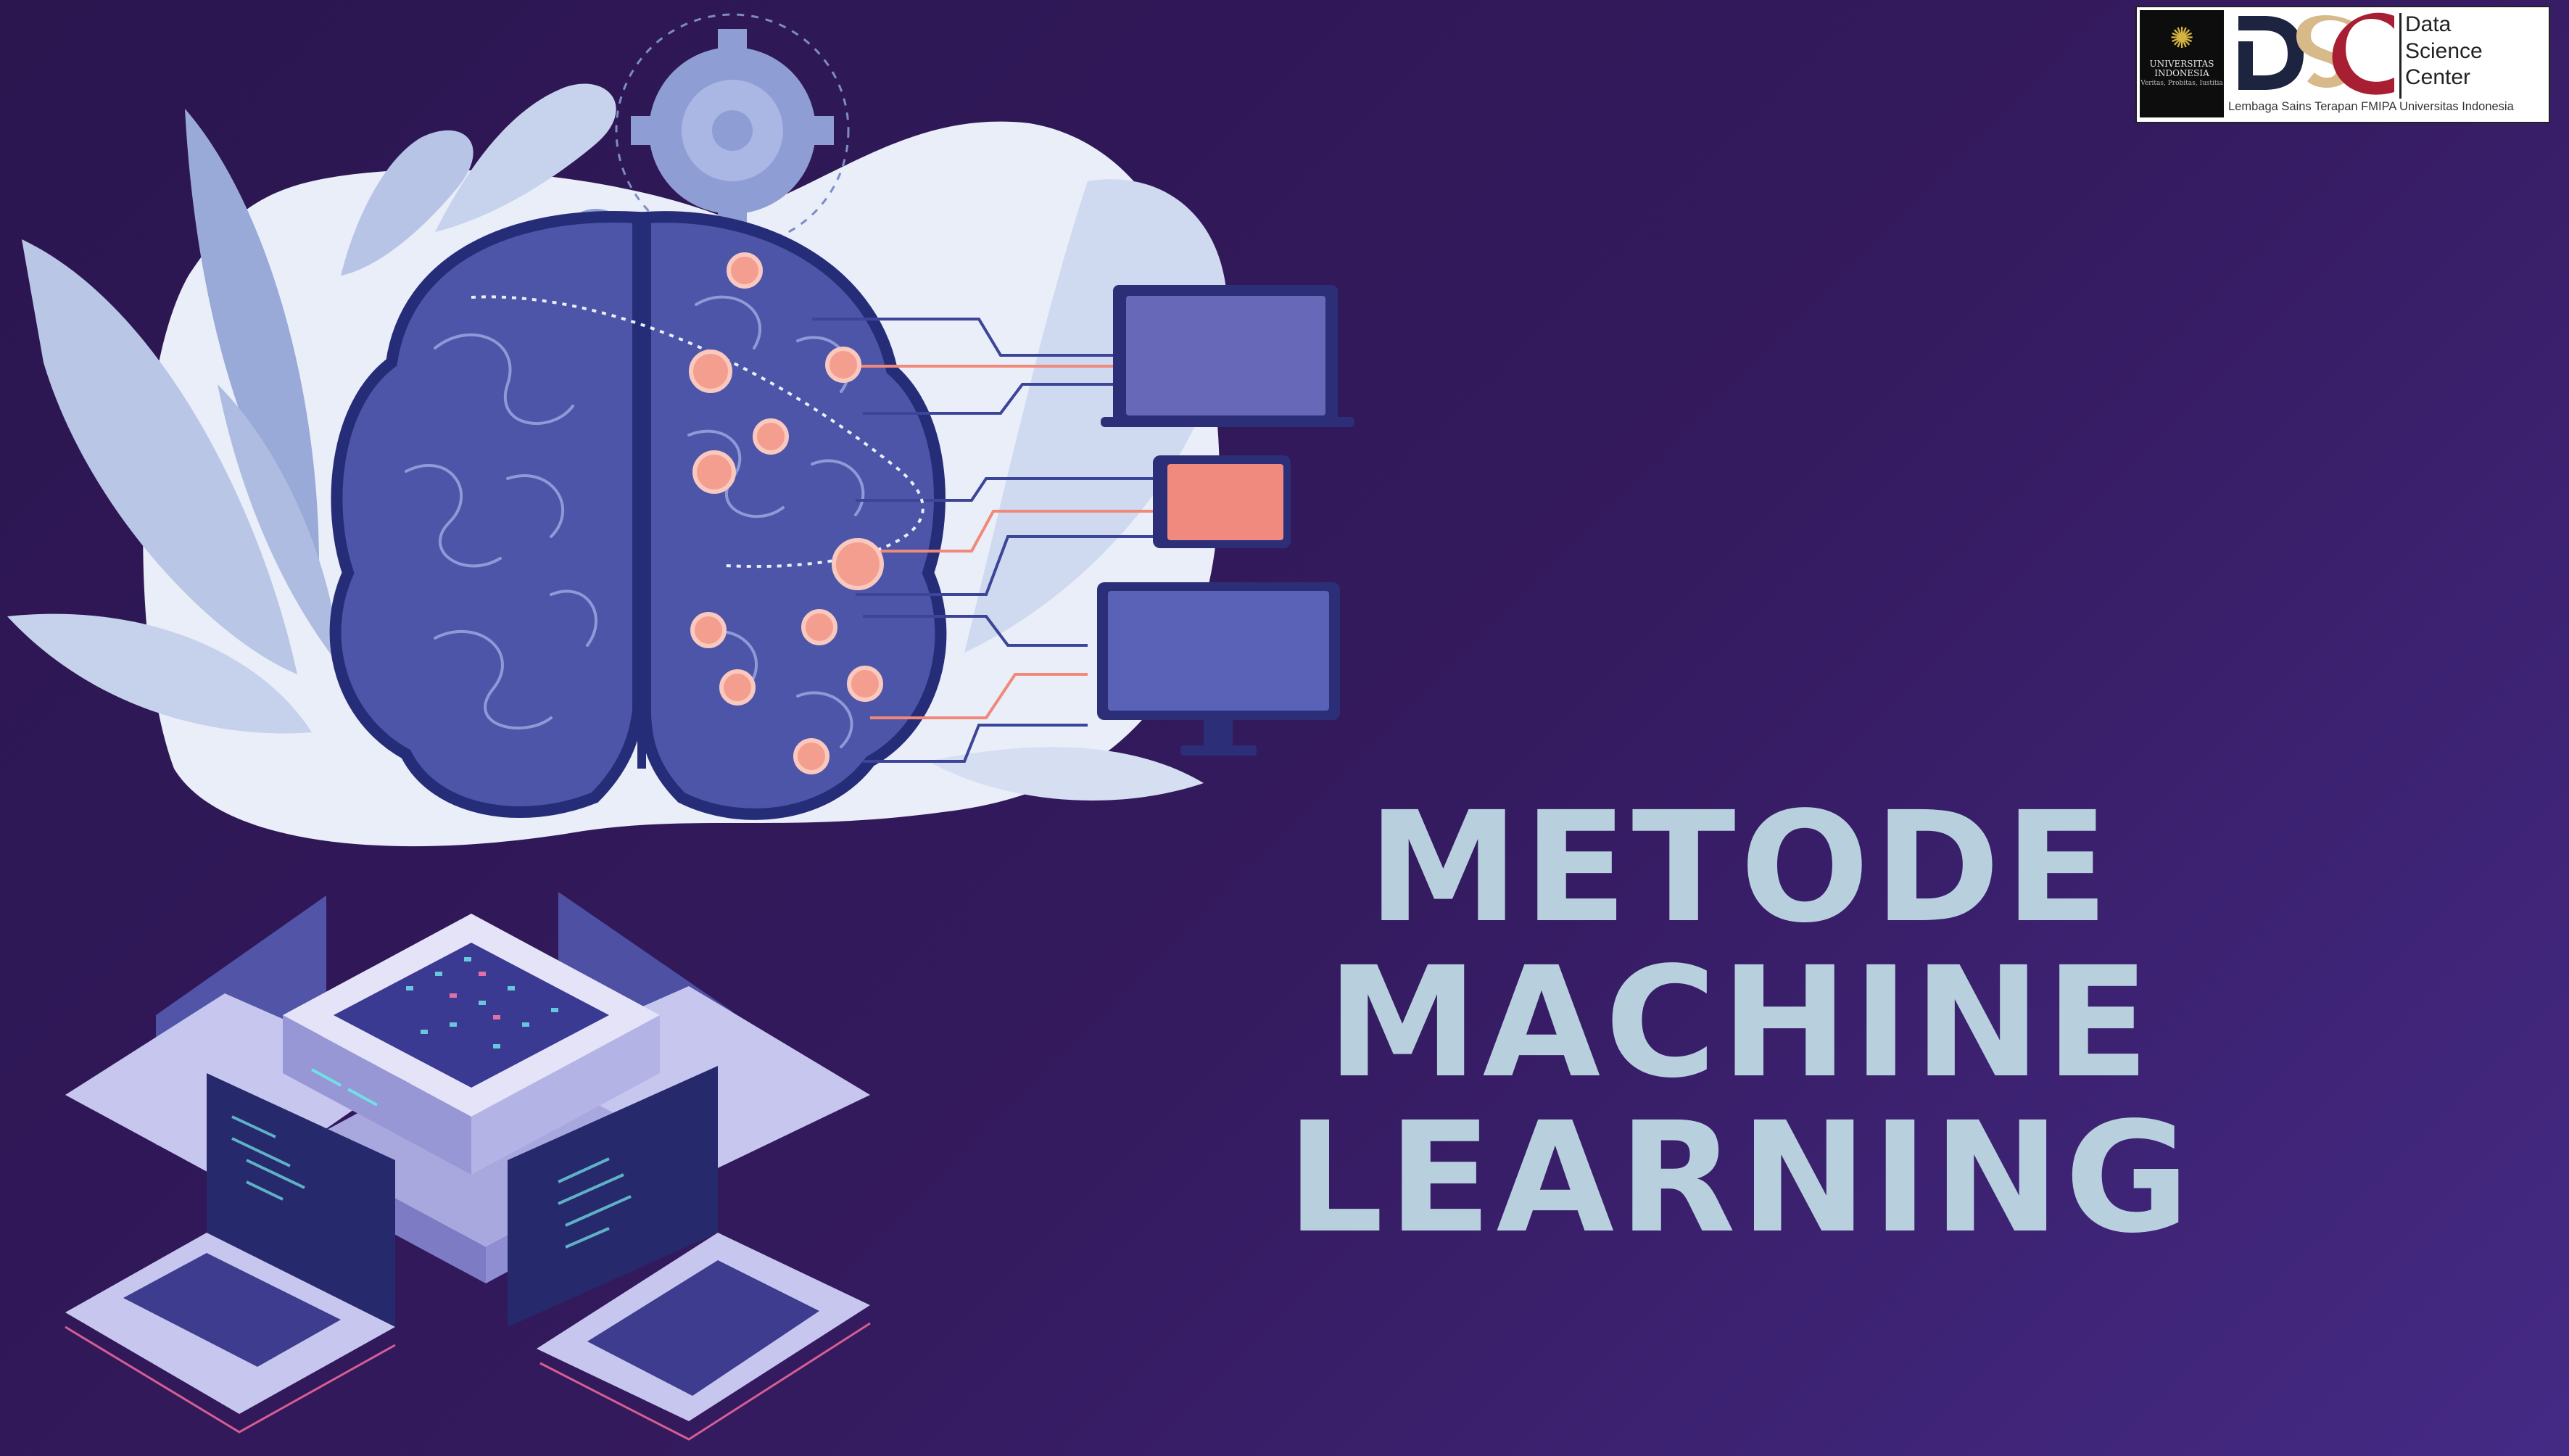 Image resolution: width=2569 pixels, height=1456 pixels. Describe the element at coordinates (2181, 38) in the screenshot. I see `university-seal-icon: ✺` at that location.